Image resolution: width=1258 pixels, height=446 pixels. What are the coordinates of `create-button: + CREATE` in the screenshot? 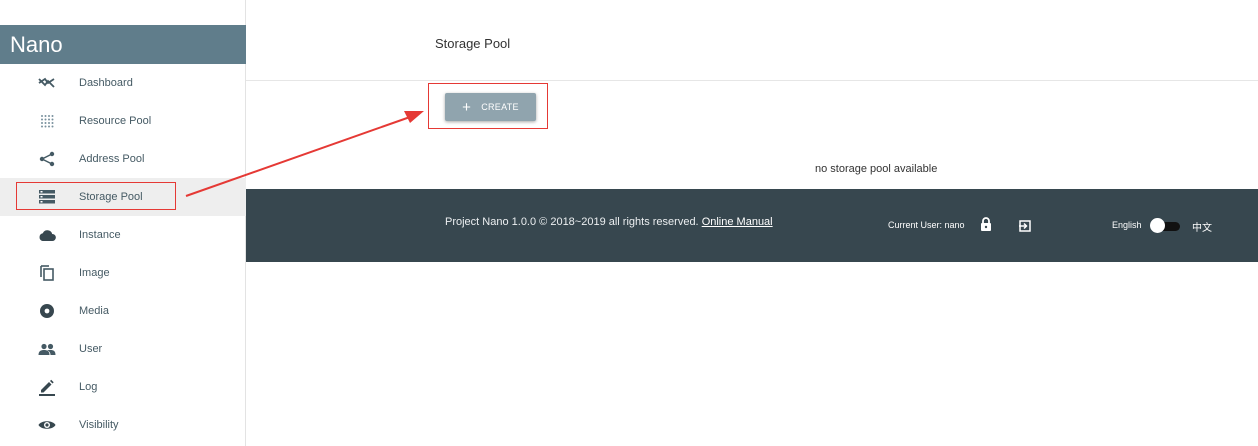 It's located at (490, 107).